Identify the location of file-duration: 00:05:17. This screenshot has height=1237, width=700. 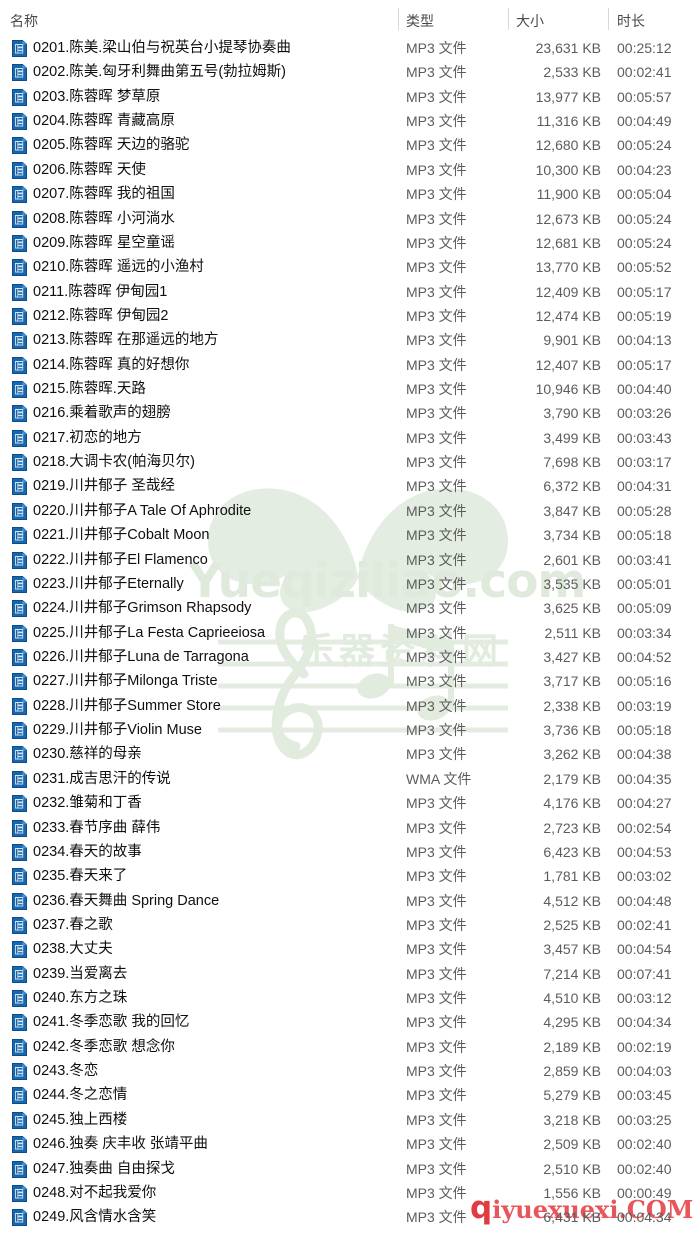
(644, 364).